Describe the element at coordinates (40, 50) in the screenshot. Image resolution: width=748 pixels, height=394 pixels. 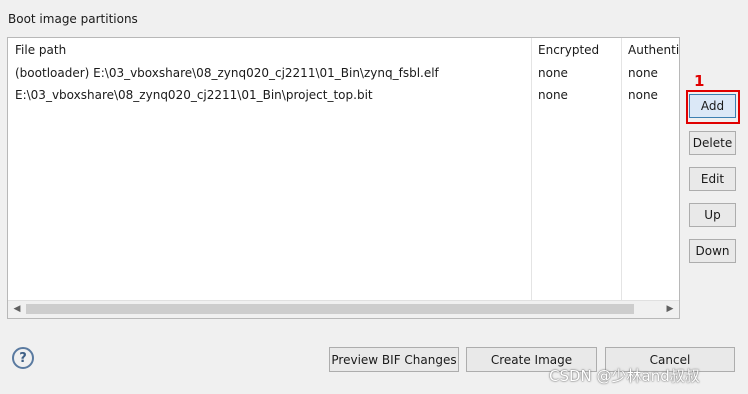
I see `column-header-file-path: File path` at that location.